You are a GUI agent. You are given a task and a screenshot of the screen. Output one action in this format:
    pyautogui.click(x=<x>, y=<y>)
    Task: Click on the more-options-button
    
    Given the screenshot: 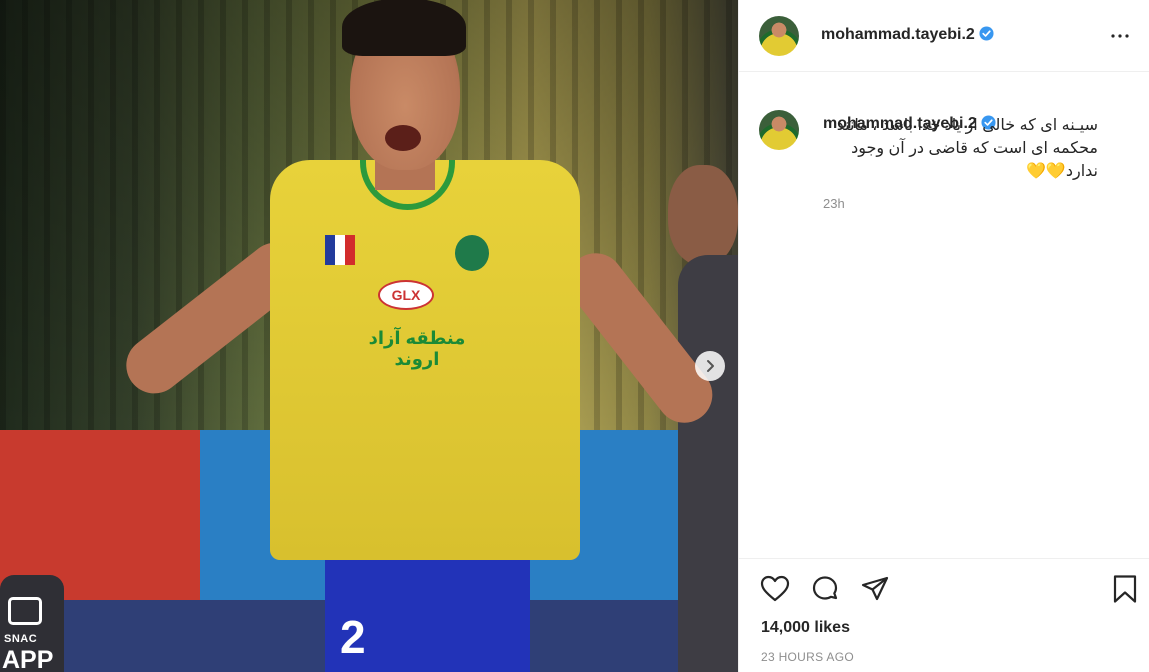 What is the action you would take?
    pyautogui.click(x=1120, y=36)
    